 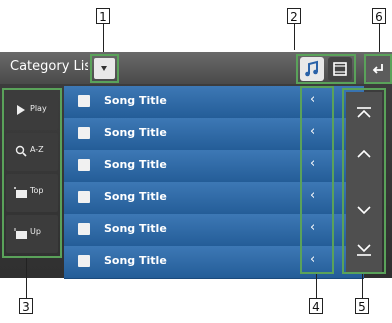 I want to click on callout-3: 3, so click(x=26, y=306).